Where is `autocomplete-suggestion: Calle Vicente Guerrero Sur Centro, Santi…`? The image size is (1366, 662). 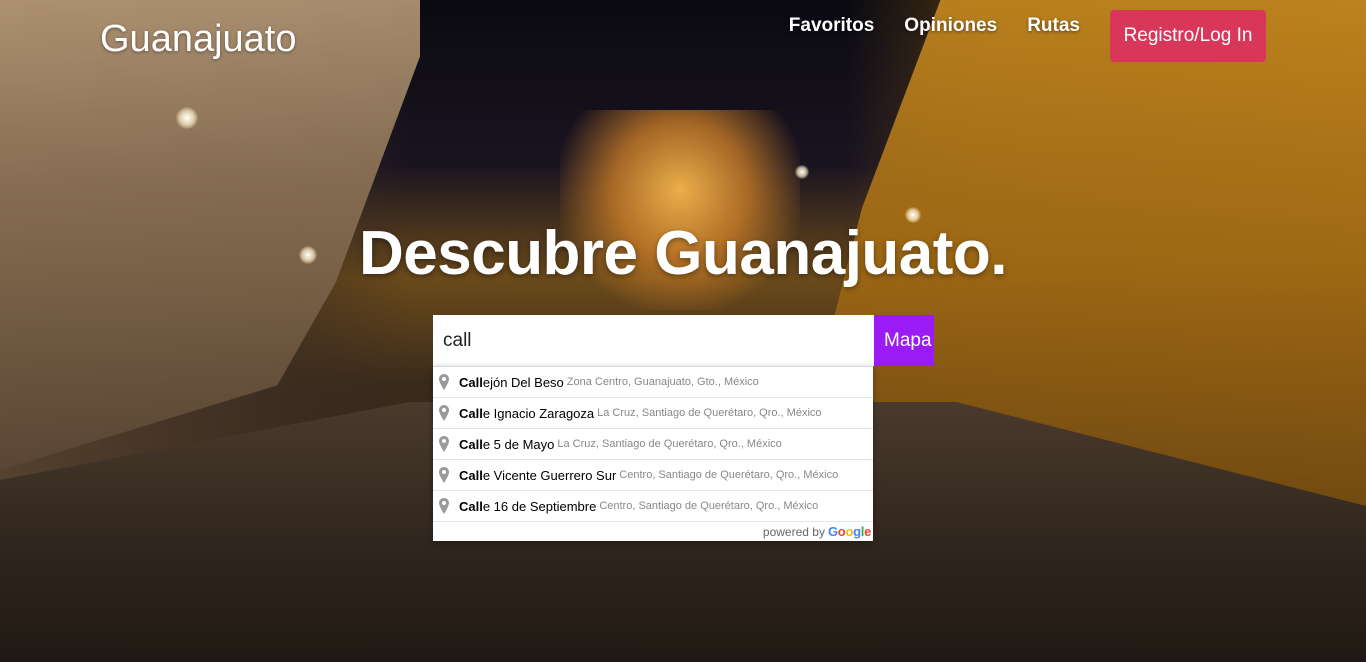
autocomplete-suggestion: Calle Vicente Guerrero Sur Centro, Santi… is located at coordinates (653, 475).